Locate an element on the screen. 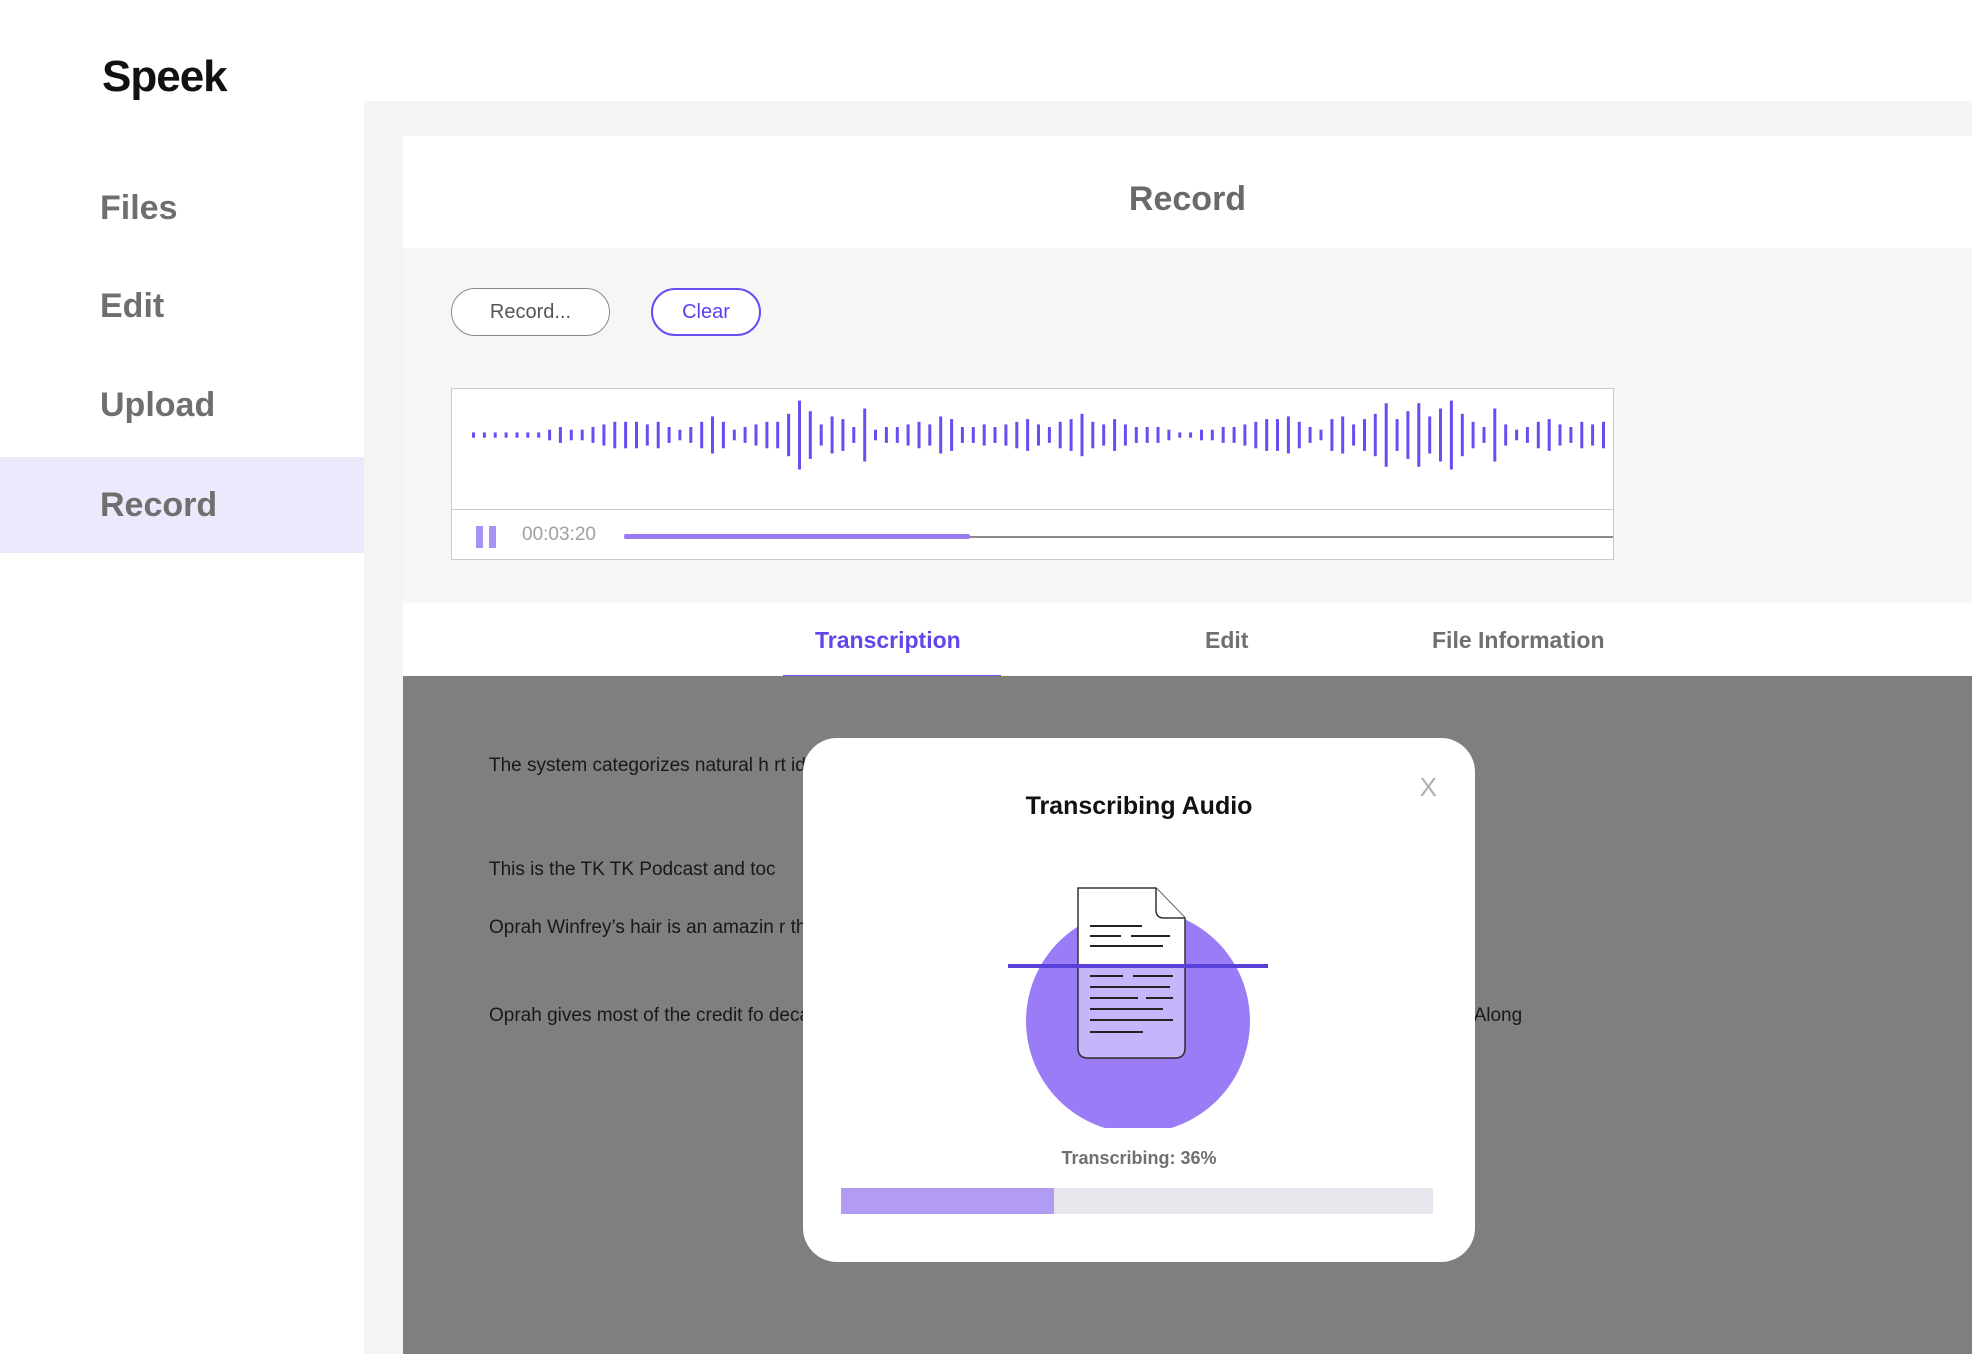 This screenshot has height=1354, width=1972. document-scan-icon is located at coordinates (1138, 1007).